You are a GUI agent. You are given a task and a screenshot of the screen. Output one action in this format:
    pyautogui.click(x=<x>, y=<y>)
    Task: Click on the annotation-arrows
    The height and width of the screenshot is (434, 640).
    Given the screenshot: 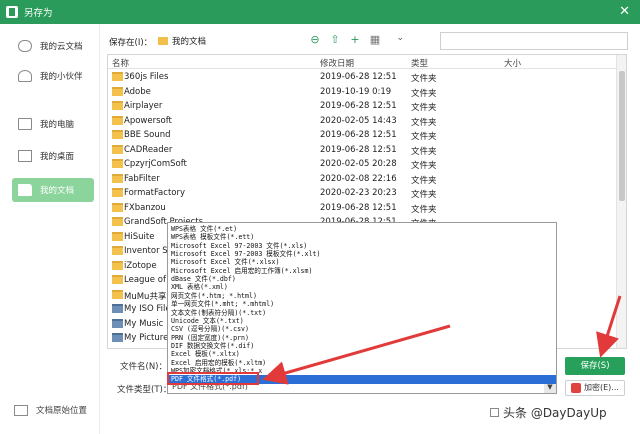 What is the action you would take?
    pyautogui.click(x=442, y=340)
    